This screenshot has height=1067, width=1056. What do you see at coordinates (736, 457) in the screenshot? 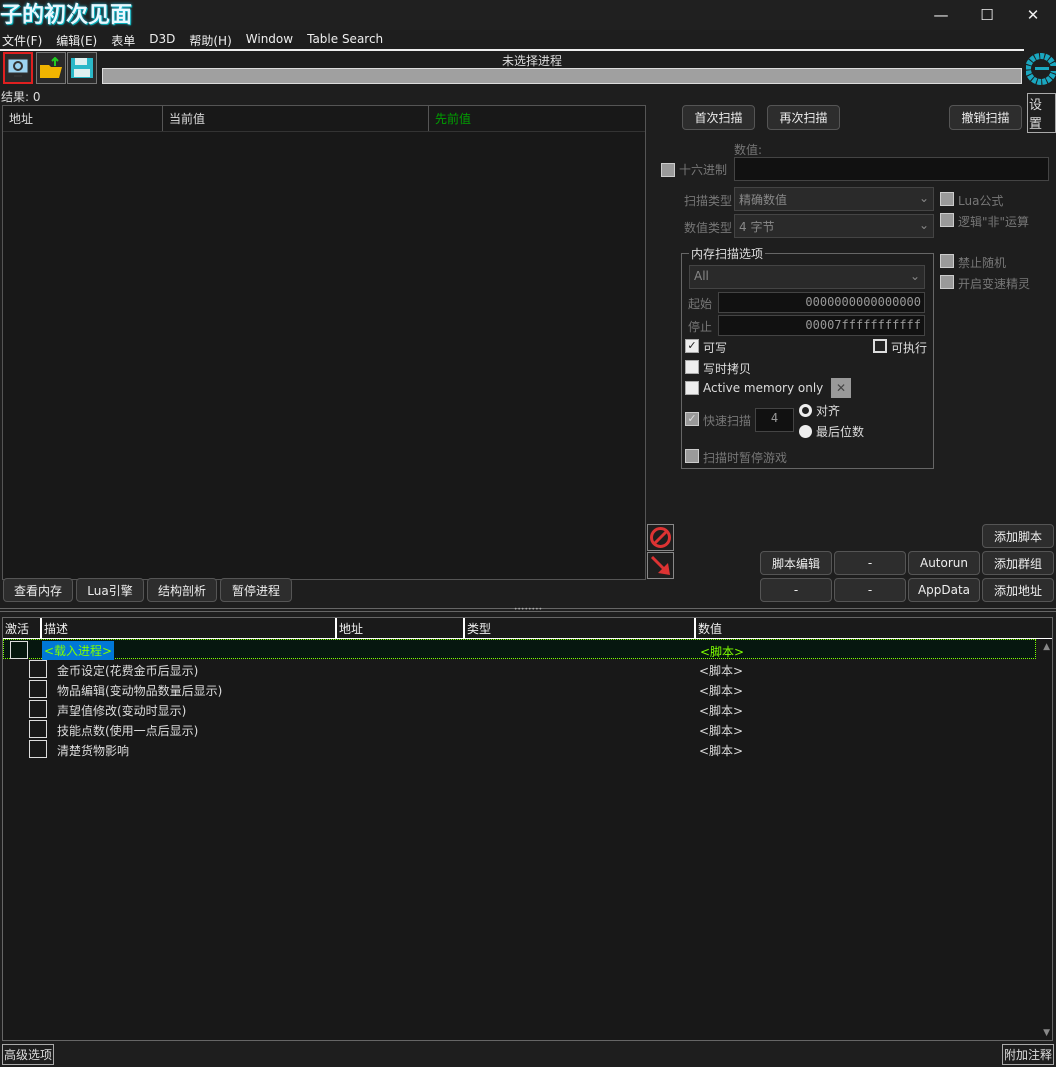
I see `pause-game-checkbox: 扫描时暂停游戏` at bounding box center [736, 457].